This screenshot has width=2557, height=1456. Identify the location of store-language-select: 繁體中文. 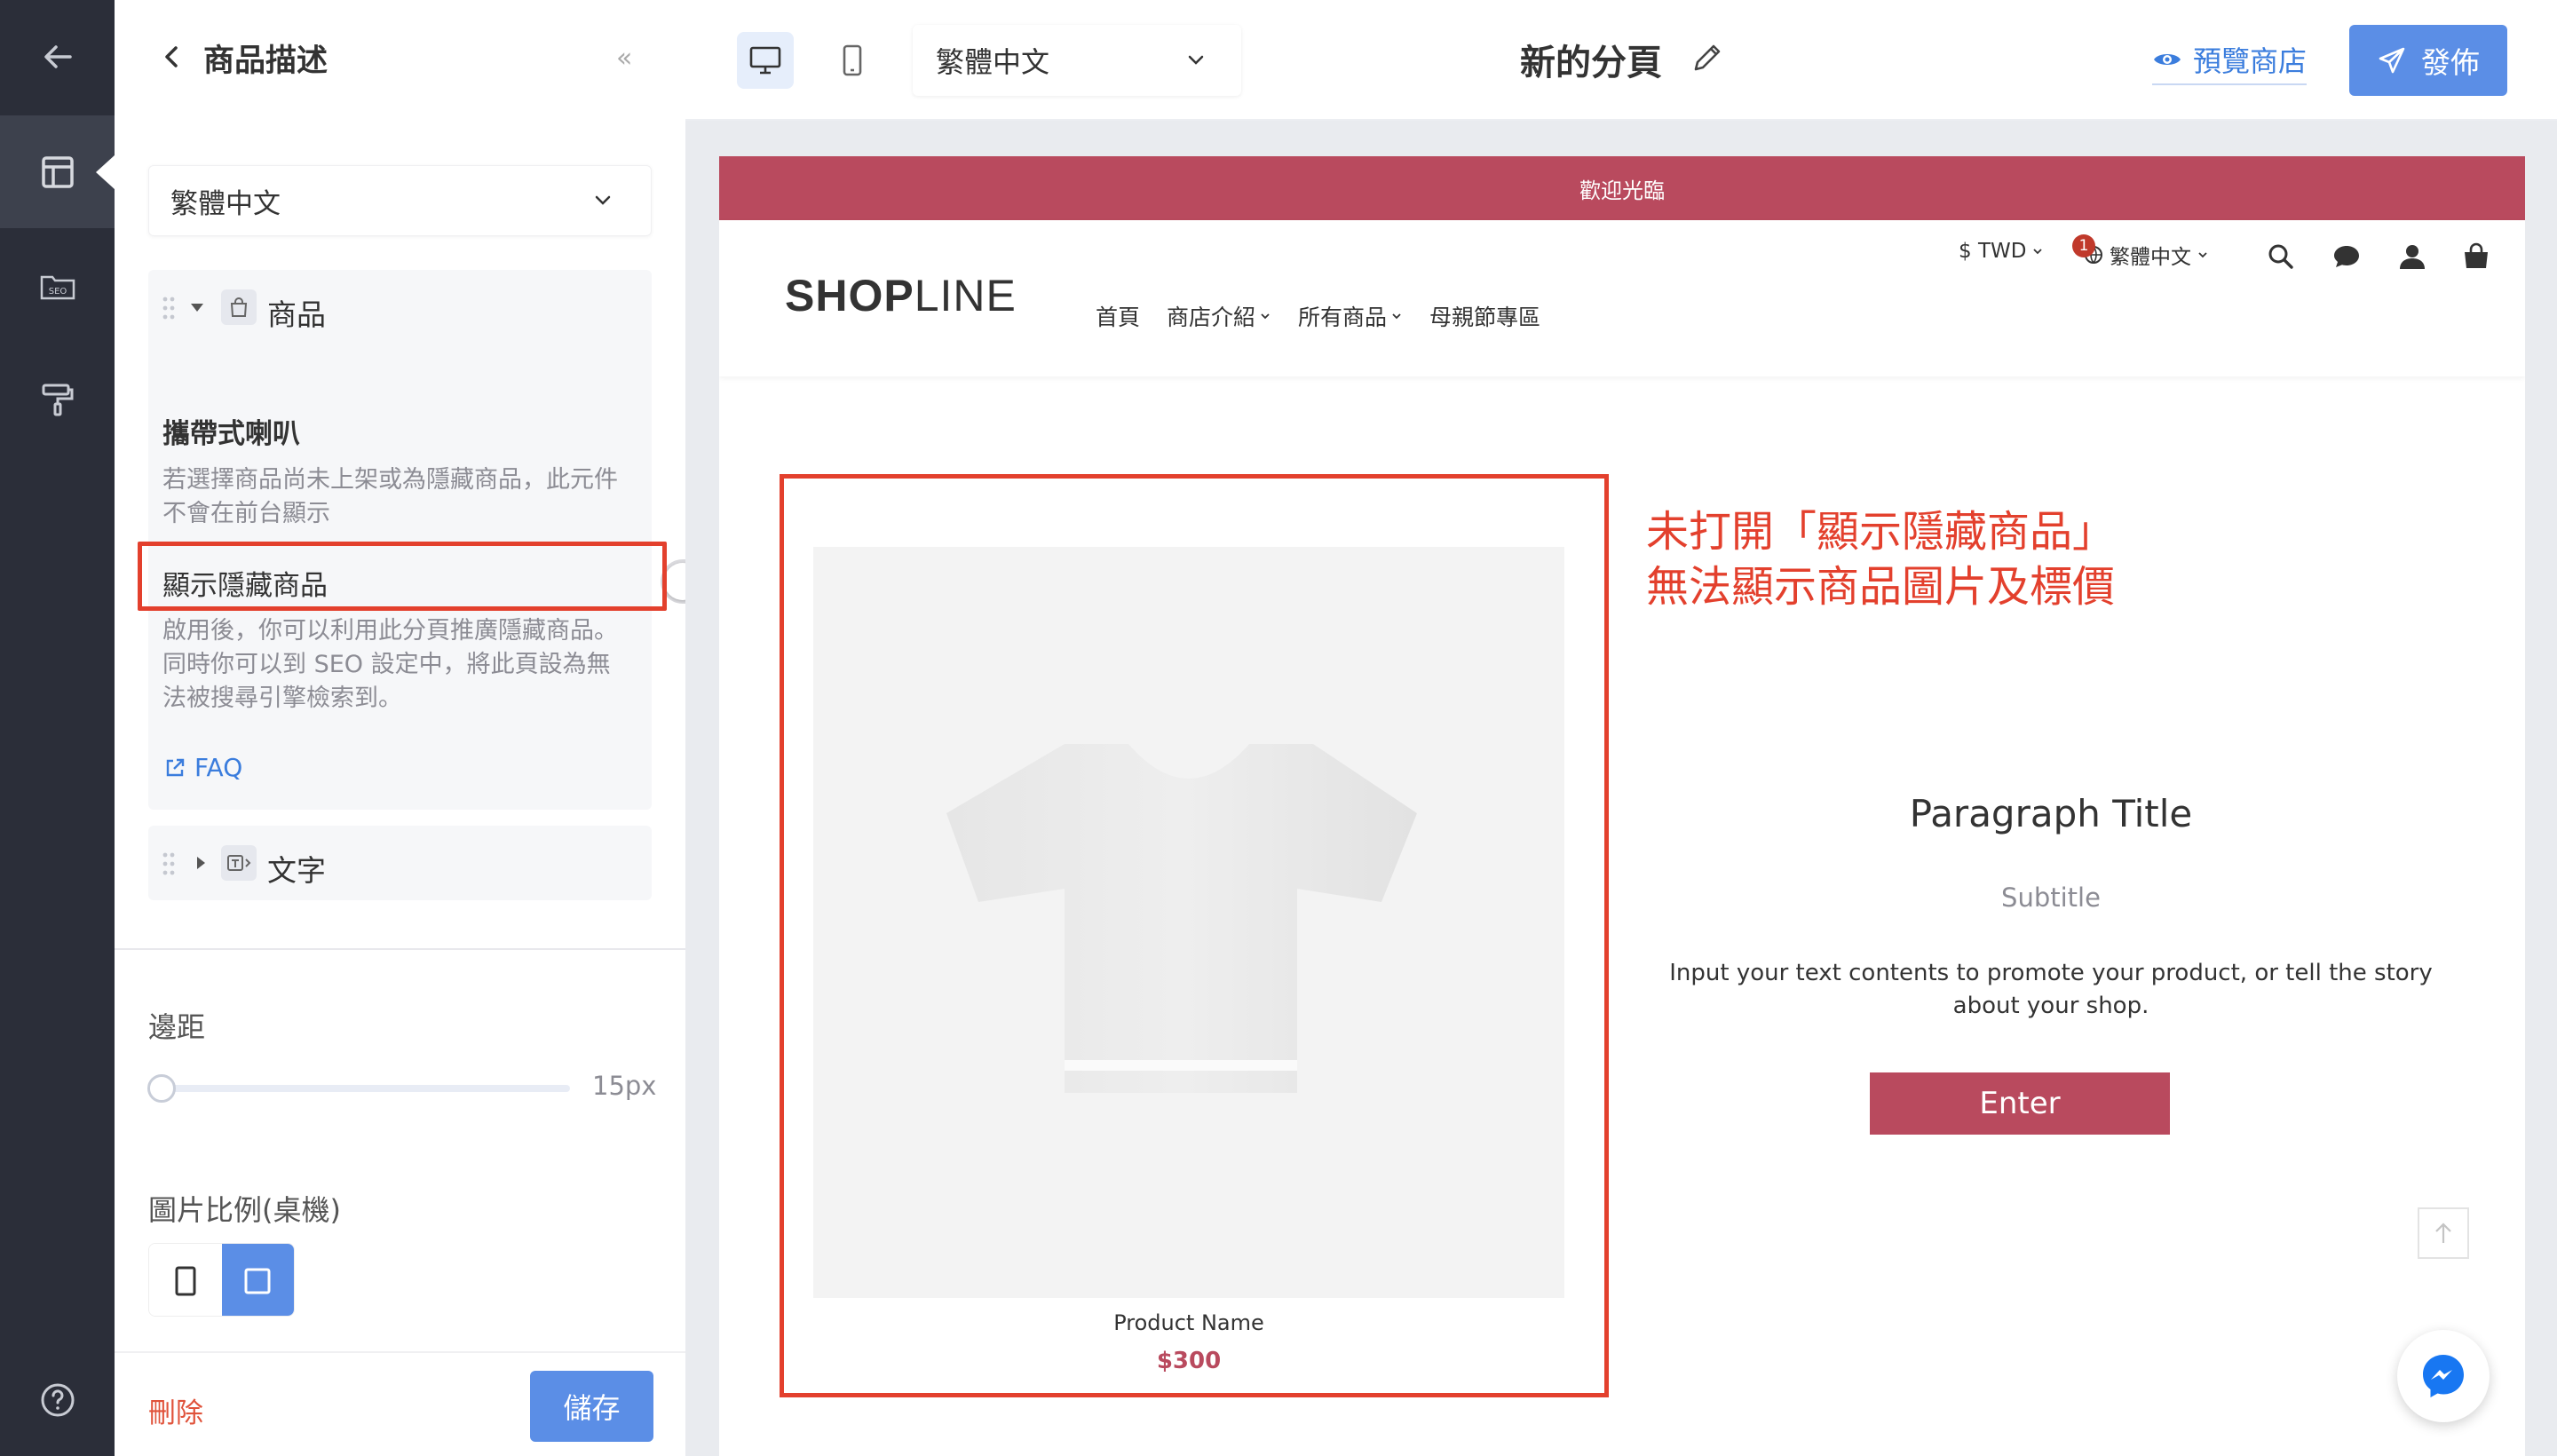
(2146, 255).